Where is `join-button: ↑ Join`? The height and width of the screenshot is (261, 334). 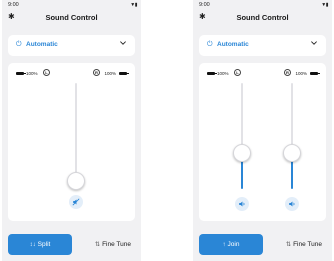 join-button: ↑ Join is located at coordinates (231, 244).